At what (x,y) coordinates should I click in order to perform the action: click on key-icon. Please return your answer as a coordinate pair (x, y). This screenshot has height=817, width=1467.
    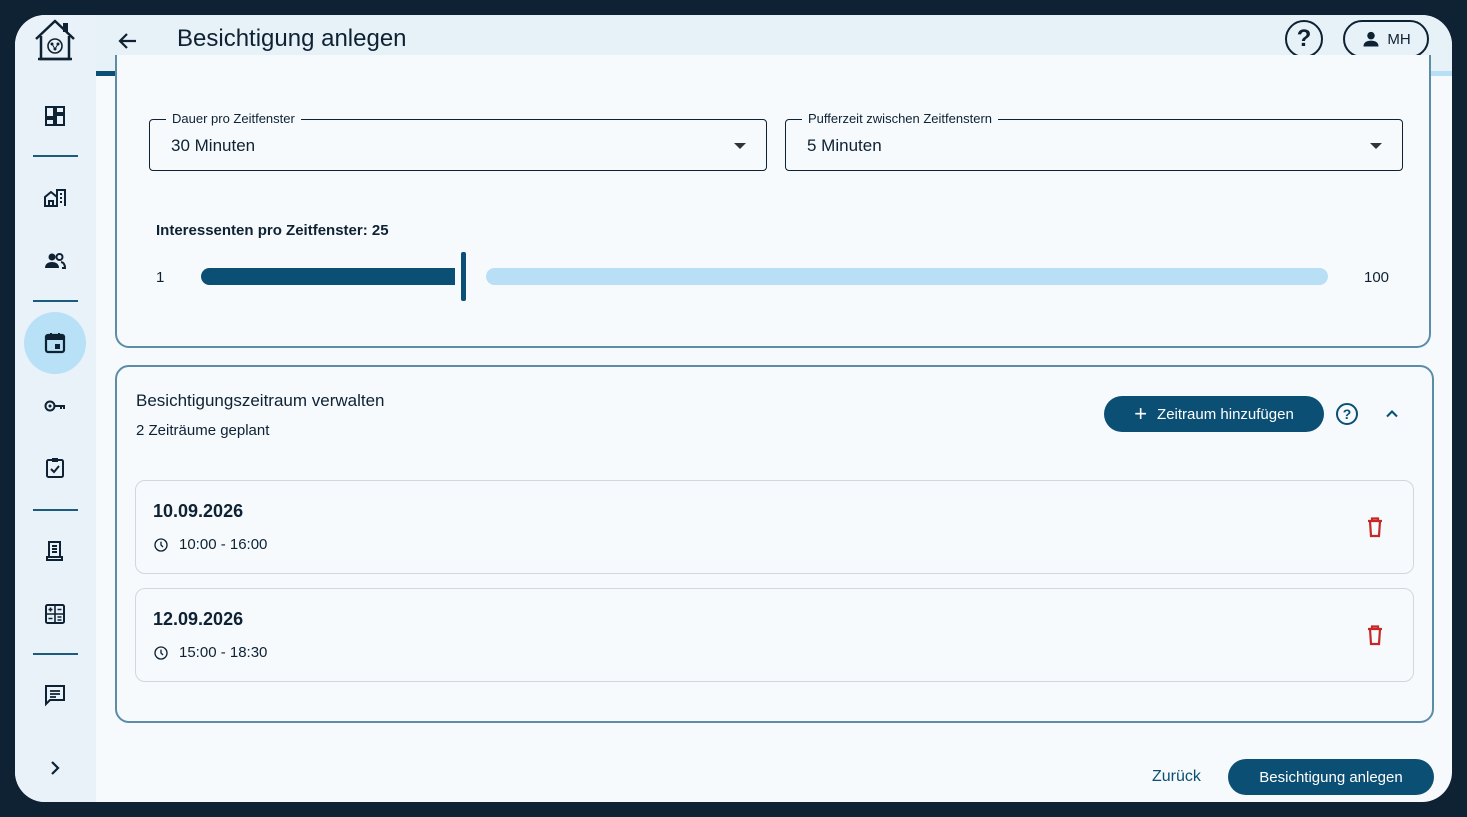
    Looking at the image, I should click on (54, 406).